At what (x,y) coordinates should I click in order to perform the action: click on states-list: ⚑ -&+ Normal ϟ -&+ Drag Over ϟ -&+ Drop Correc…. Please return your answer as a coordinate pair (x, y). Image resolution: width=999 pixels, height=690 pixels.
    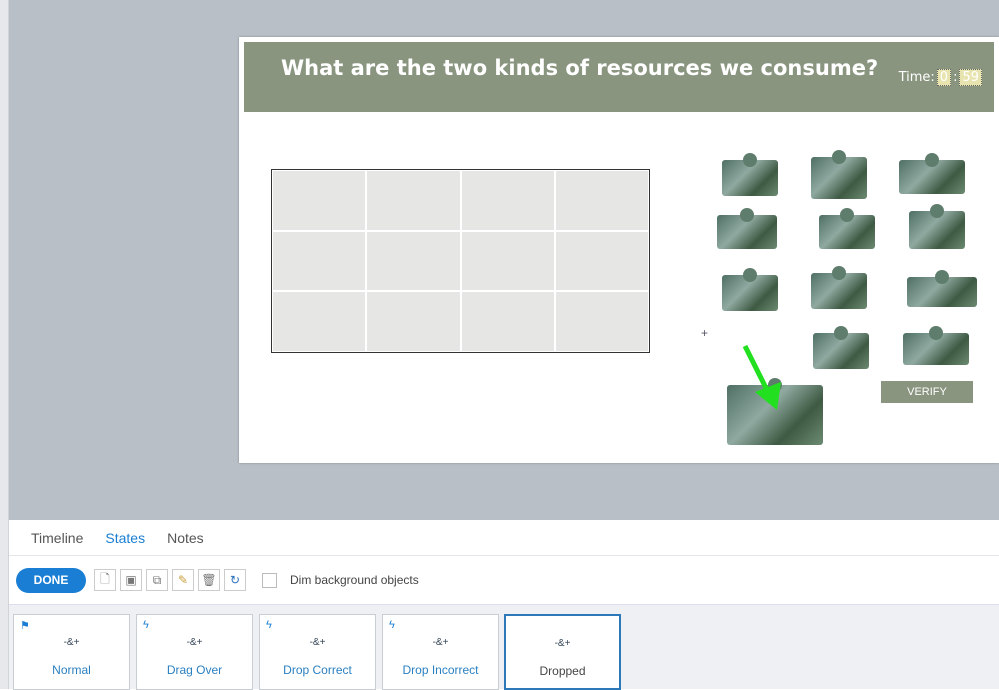
    Looking at the image, I should click on (504, 647).